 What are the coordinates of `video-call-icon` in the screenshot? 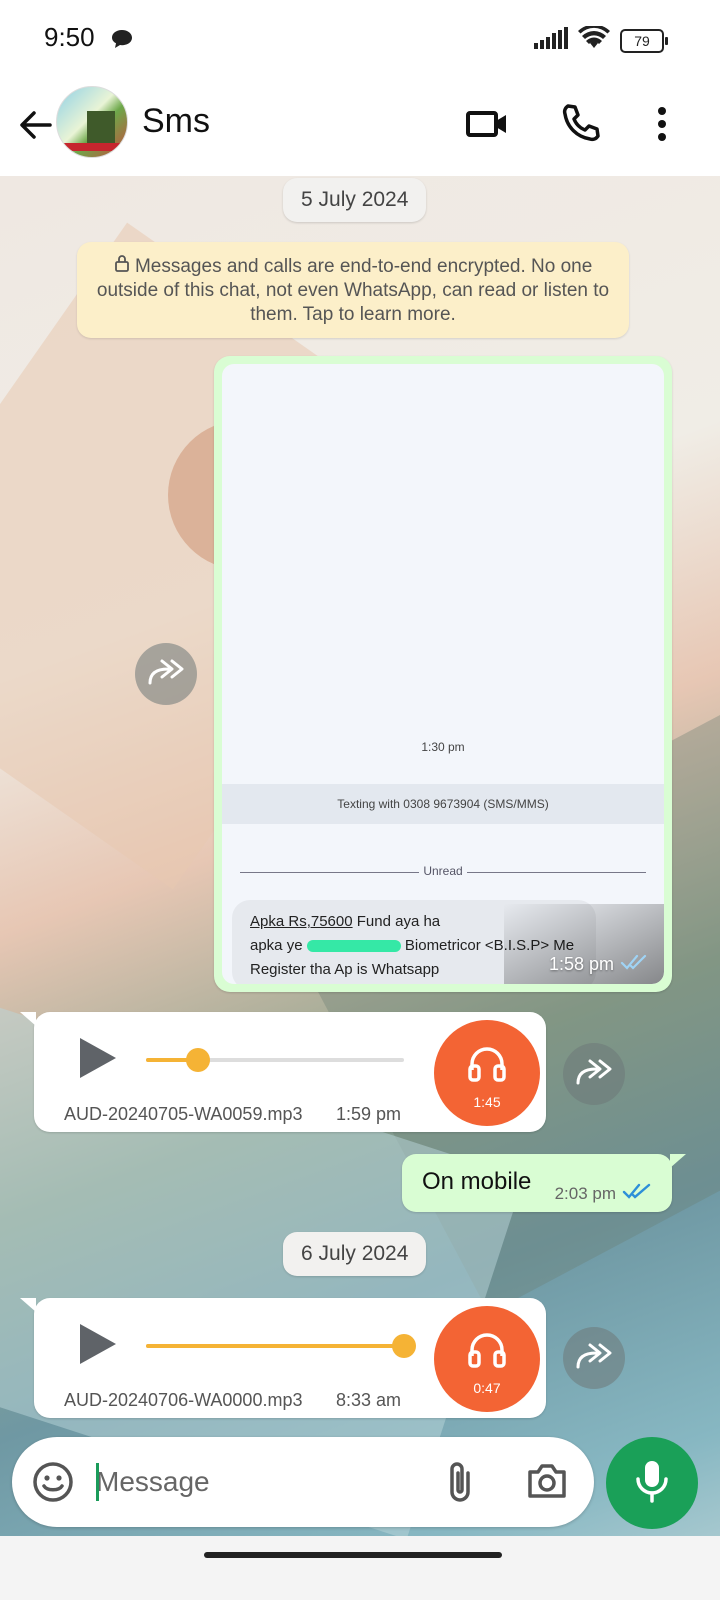 It's located at (488, 124).